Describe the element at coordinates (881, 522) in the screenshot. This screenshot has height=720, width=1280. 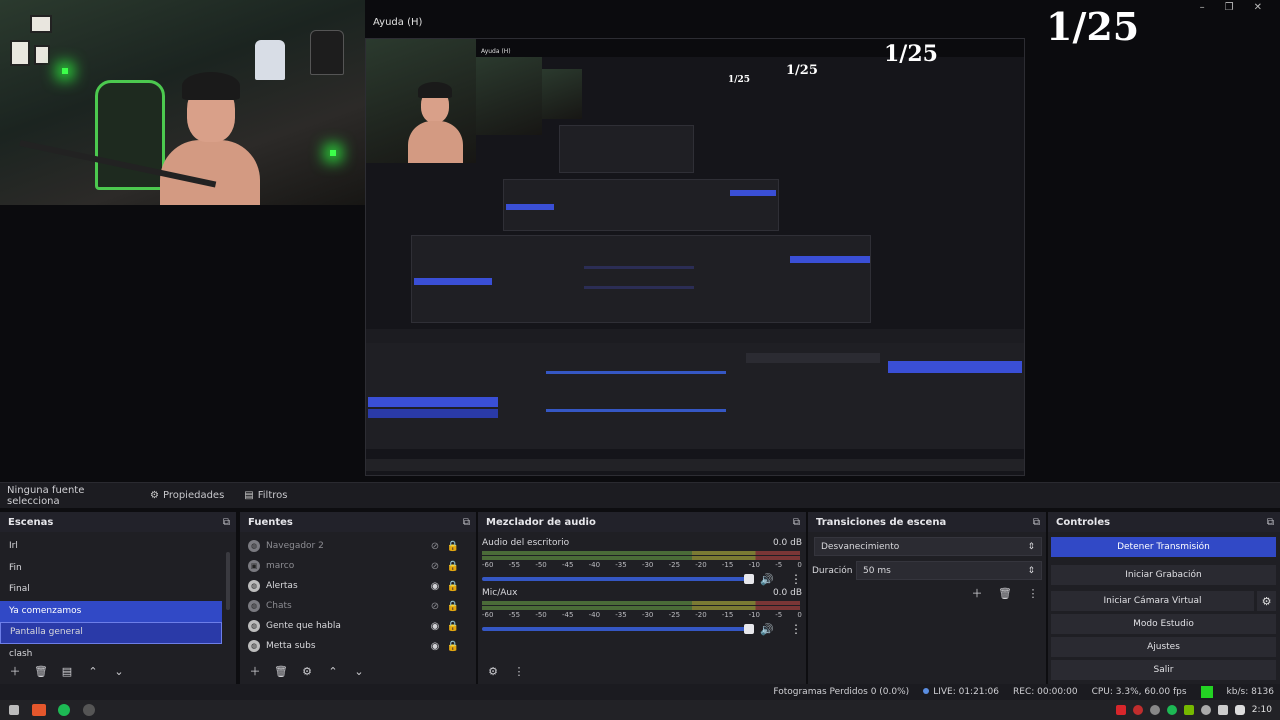
I see `transitions-title: Transiciones de escena` at that location.